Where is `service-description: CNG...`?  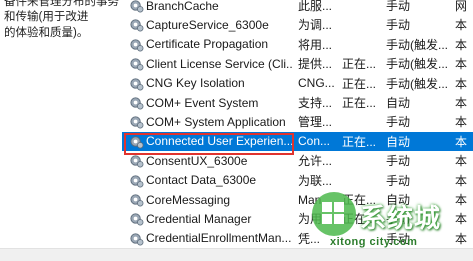
service-description: CNG... is located at coordinates (316, 83).